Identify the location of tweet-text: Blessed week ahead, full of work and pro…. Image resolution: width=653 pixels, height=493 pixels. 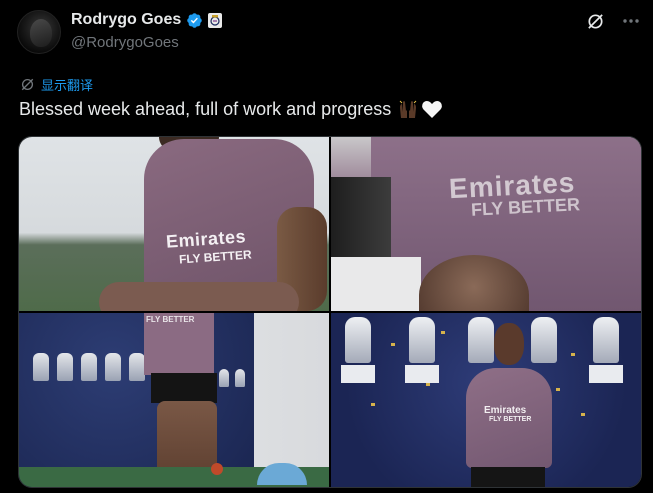
(205, 108).